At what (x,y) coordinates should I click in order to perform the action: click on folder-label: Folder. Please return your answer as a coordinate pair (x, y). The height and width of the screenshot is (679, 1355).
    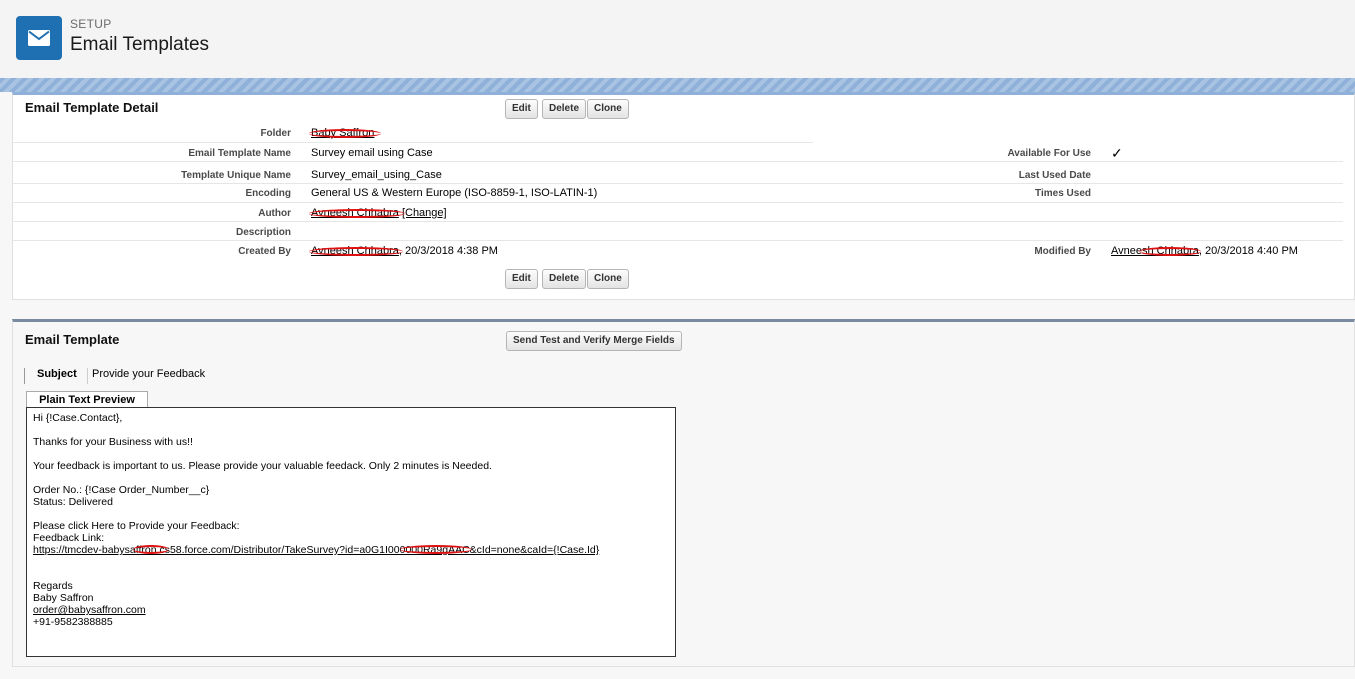
    Looking at the image, I should click on (275, 133).